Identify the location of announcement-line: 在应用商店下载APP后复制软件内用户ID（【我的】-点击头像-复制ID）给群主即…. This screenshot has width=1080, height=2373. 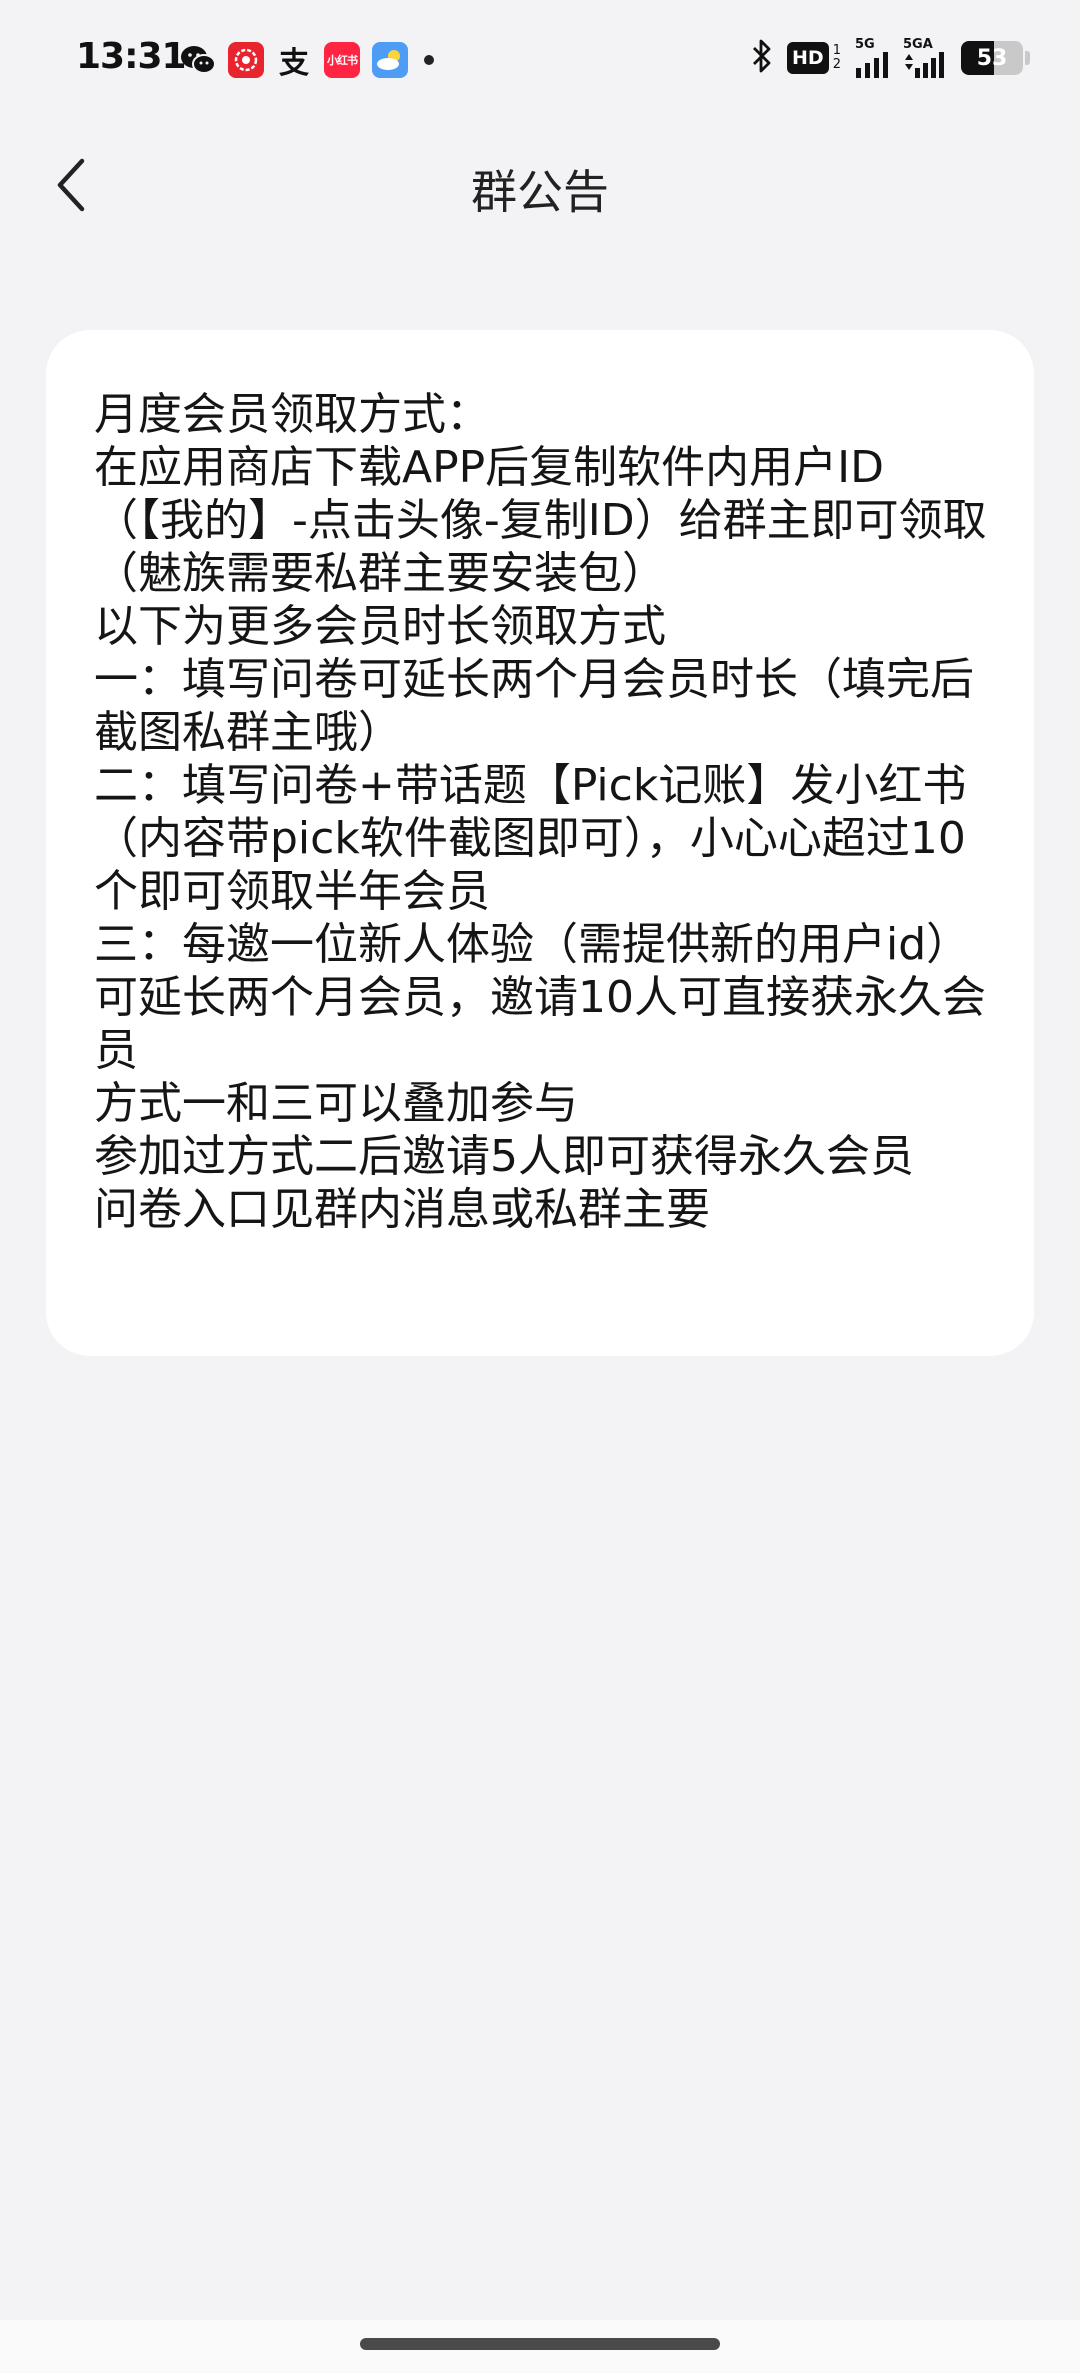
(540, 494).